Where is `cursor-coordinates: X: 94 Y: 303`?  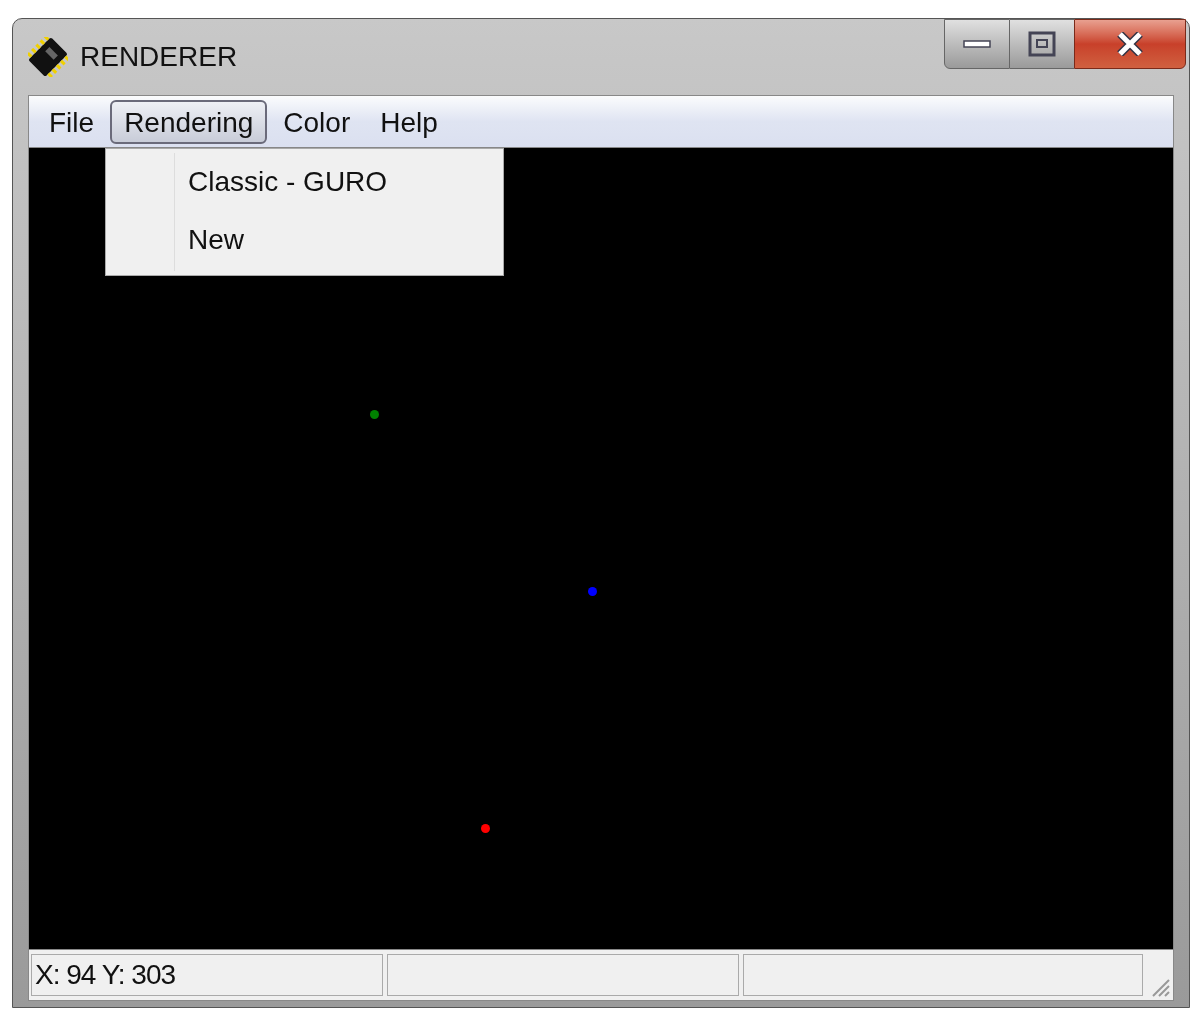 cursor-coordinates: X: 94 Y: 303 is located at coordinates (105, 975).